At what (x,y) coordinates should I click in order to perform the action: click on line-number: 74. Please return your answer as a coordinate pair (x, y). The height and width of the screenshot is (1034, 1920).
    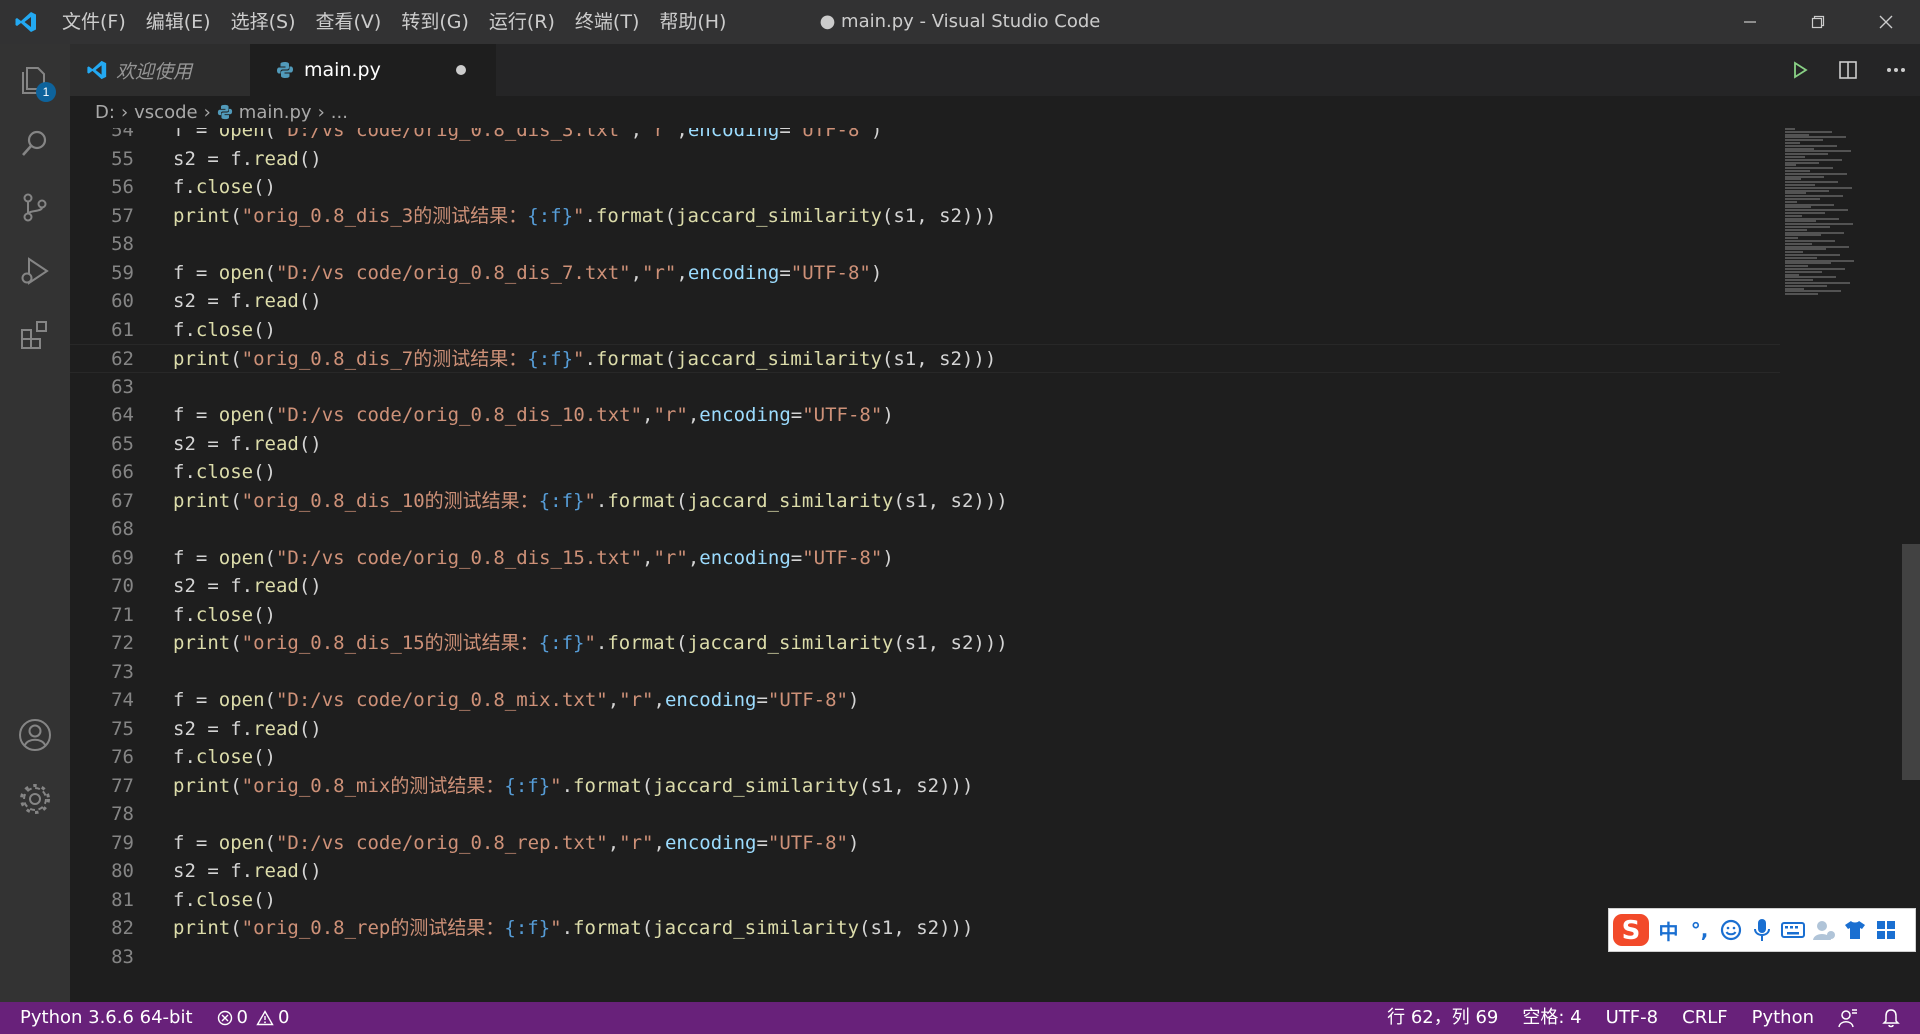
    Looking at the image, I should click on (122, 700).